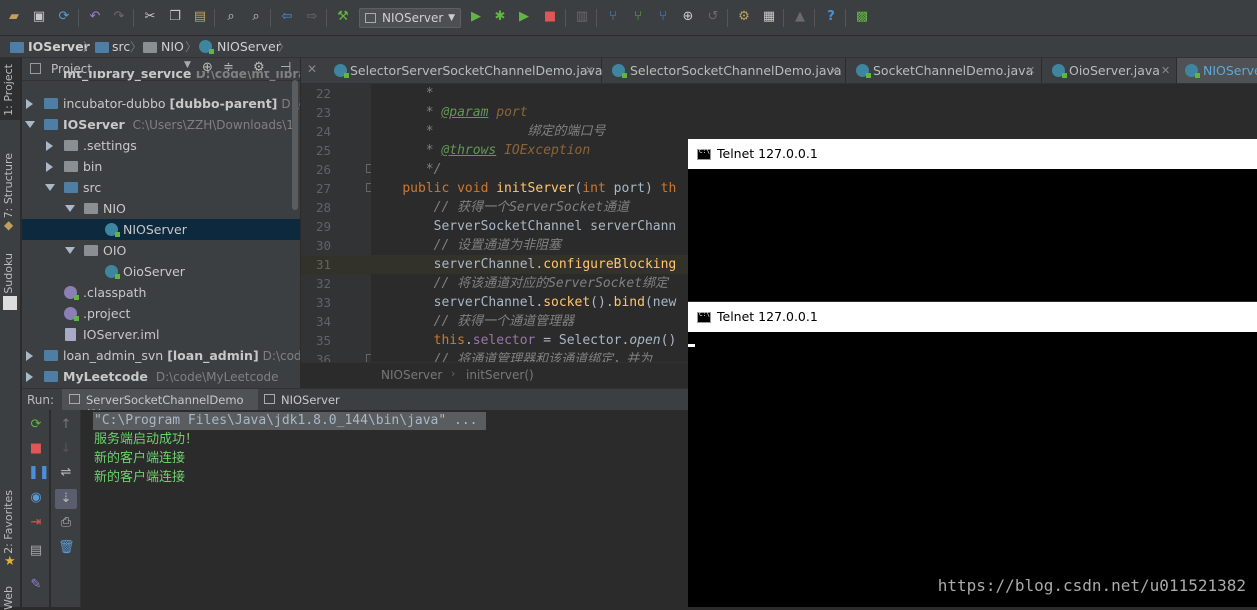  What do you see at coordinates (613, 17) in the screenshot?
I see `vcs-update-icon: ⑂` at bounding box center [613, 17].